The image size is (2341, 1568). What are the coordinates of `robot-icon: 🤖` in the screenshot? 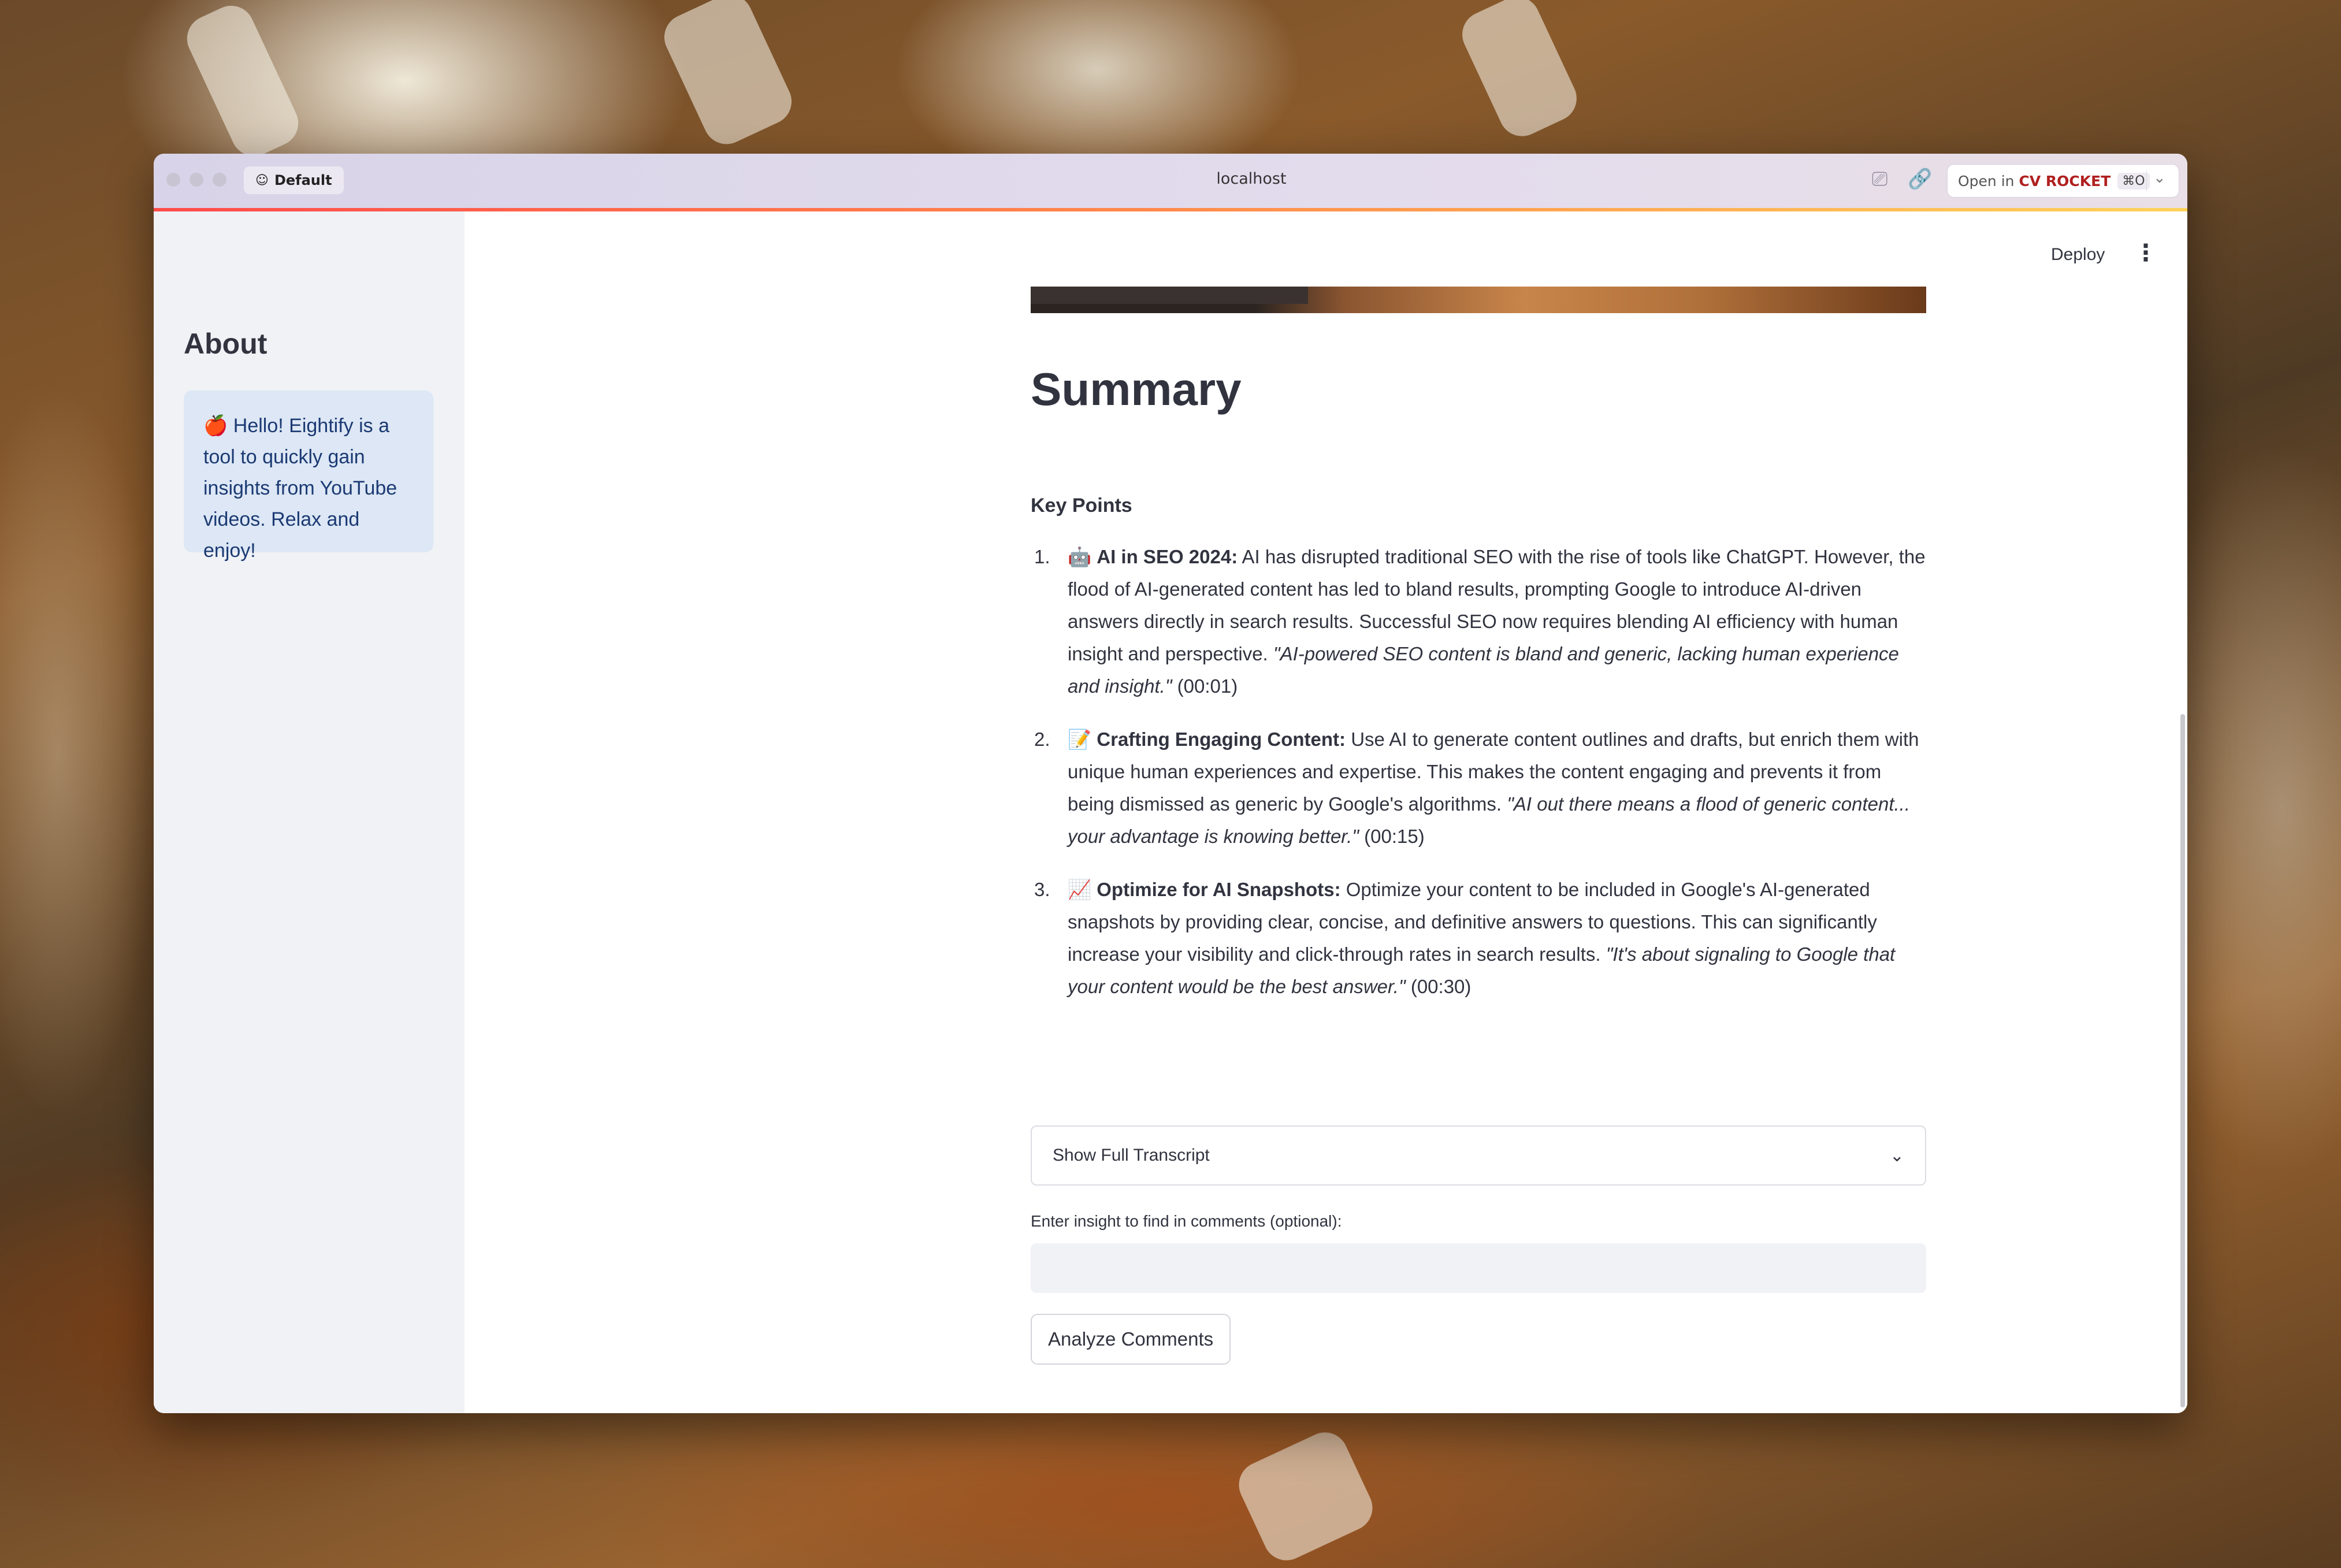 It's located at (1080, 556).